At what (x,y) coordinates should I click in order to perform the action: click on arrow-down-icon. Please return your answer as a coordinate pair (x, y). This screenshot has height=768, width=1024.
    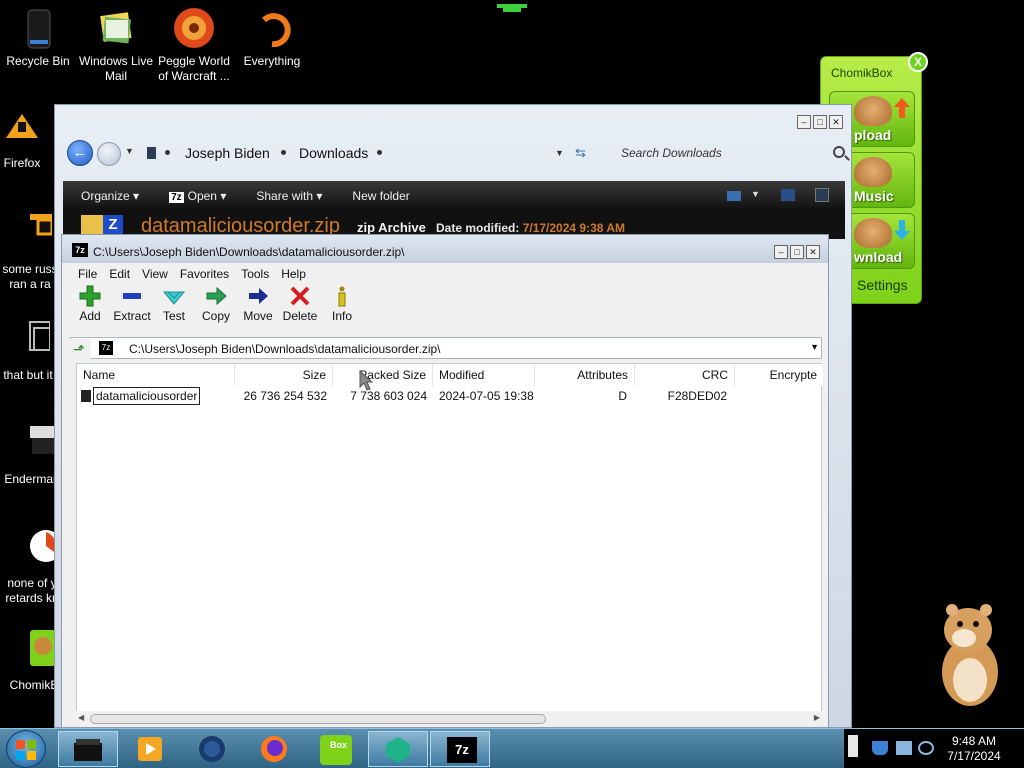
    Looking at the image, I should click on (902, 230).